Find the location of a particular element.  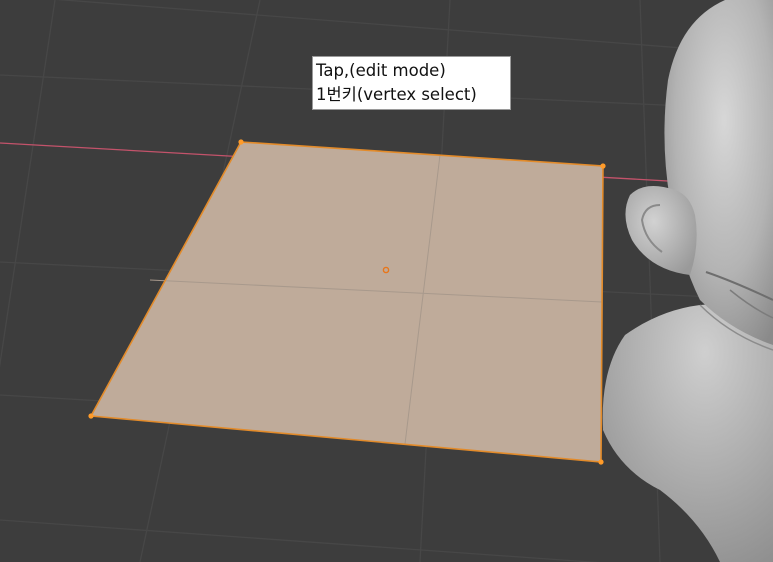

instruction-caption: Tap,(edit mode) 1번키(vertex select) is located at coordinates (411, 83).